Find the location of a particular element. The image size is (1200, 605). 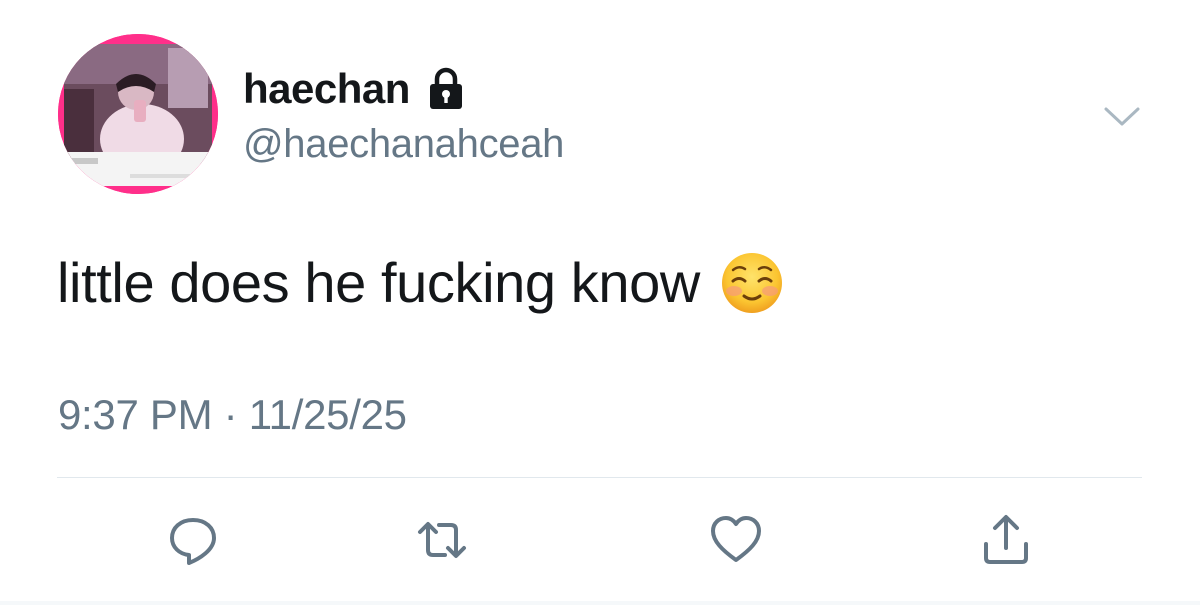

reply-button is located at coordinates (193, 540).